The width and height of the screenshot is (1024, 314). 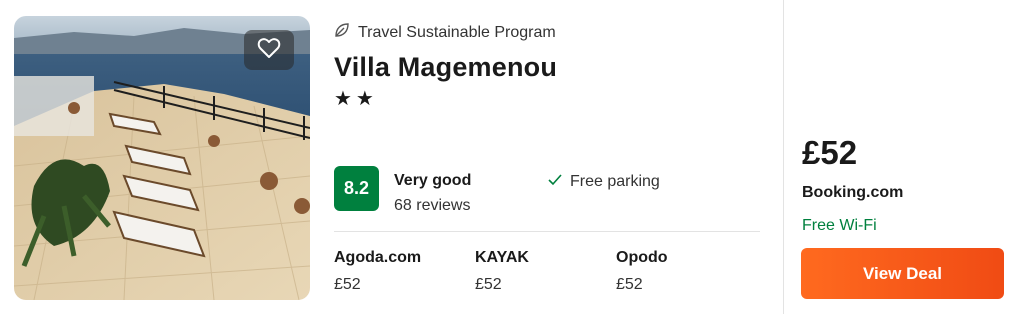 I want to click on rating-score-badge: 8.2, so click(x=356, y=188).